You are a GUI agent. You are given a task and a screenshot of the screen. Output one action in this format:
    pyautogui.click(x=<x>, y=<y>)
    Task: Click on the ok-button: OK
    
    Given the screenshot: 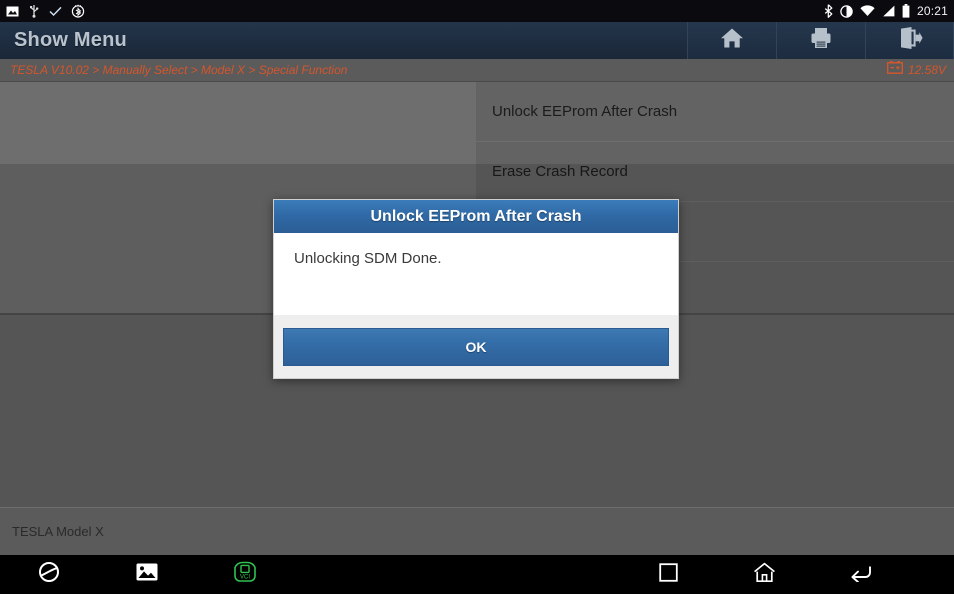 What is the action you would take?
    pyautogui.click(x=476, y=346)
    